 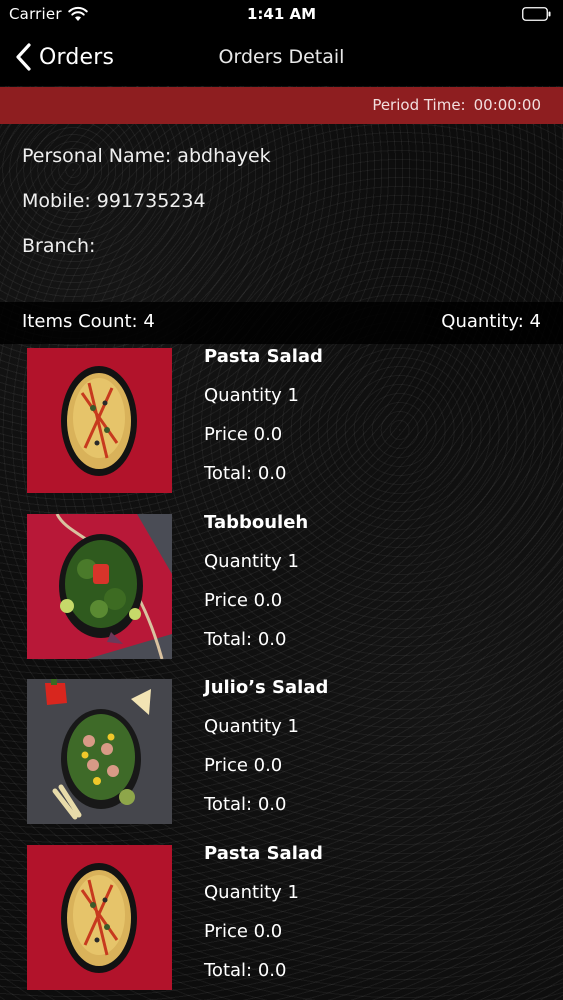 What do you see at coordinates (99, 751) in the screenshot?
I see `julios-salad-photo` at bounding box center [99, 751].